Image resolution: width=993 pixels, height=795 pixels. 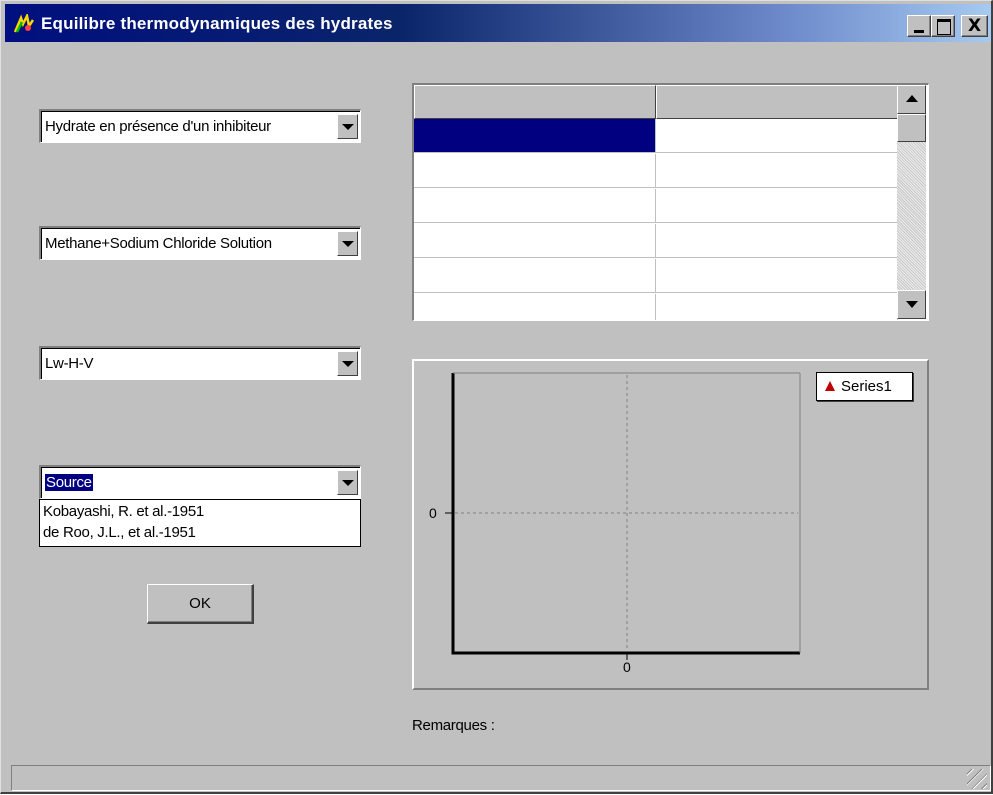 I want to click on close-button: X, so click(x=974, y=26).